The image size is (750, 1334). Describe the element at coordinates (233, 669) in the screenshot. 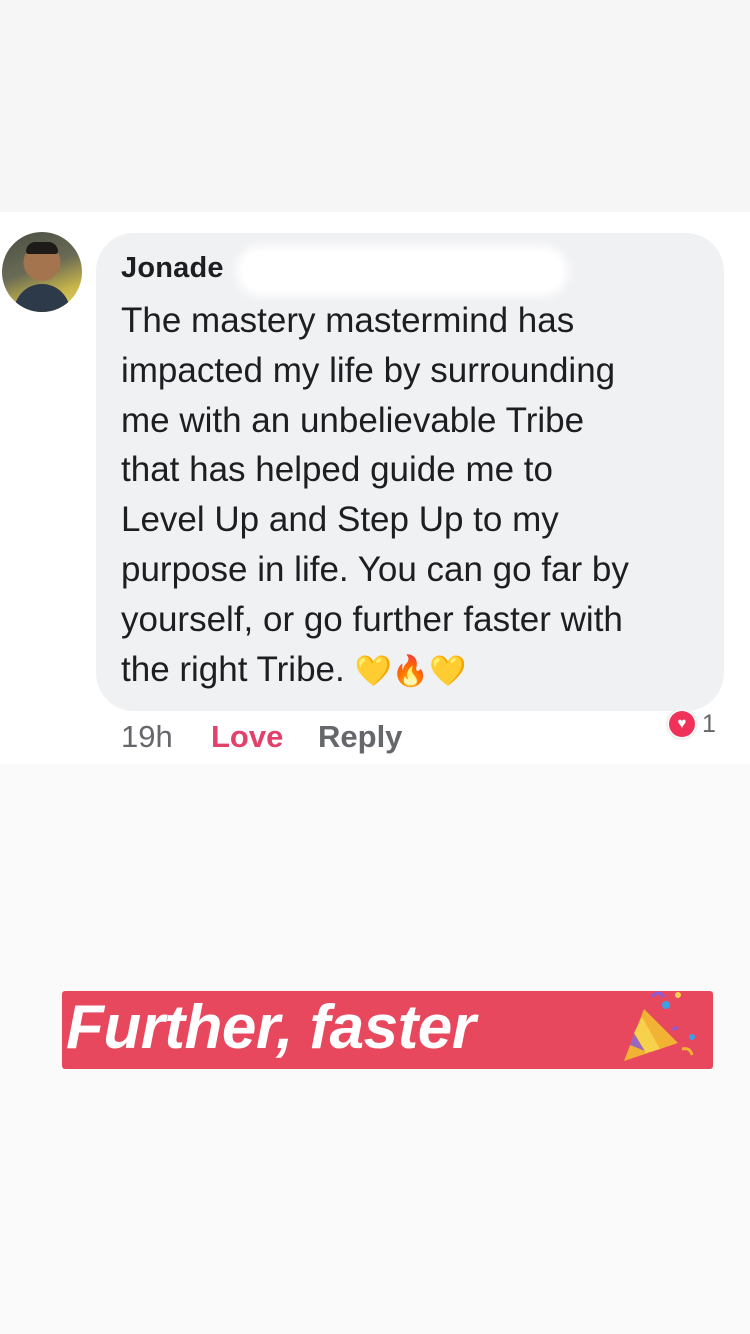

I see `comment-last-line-text: the right Tribe.` at that location.